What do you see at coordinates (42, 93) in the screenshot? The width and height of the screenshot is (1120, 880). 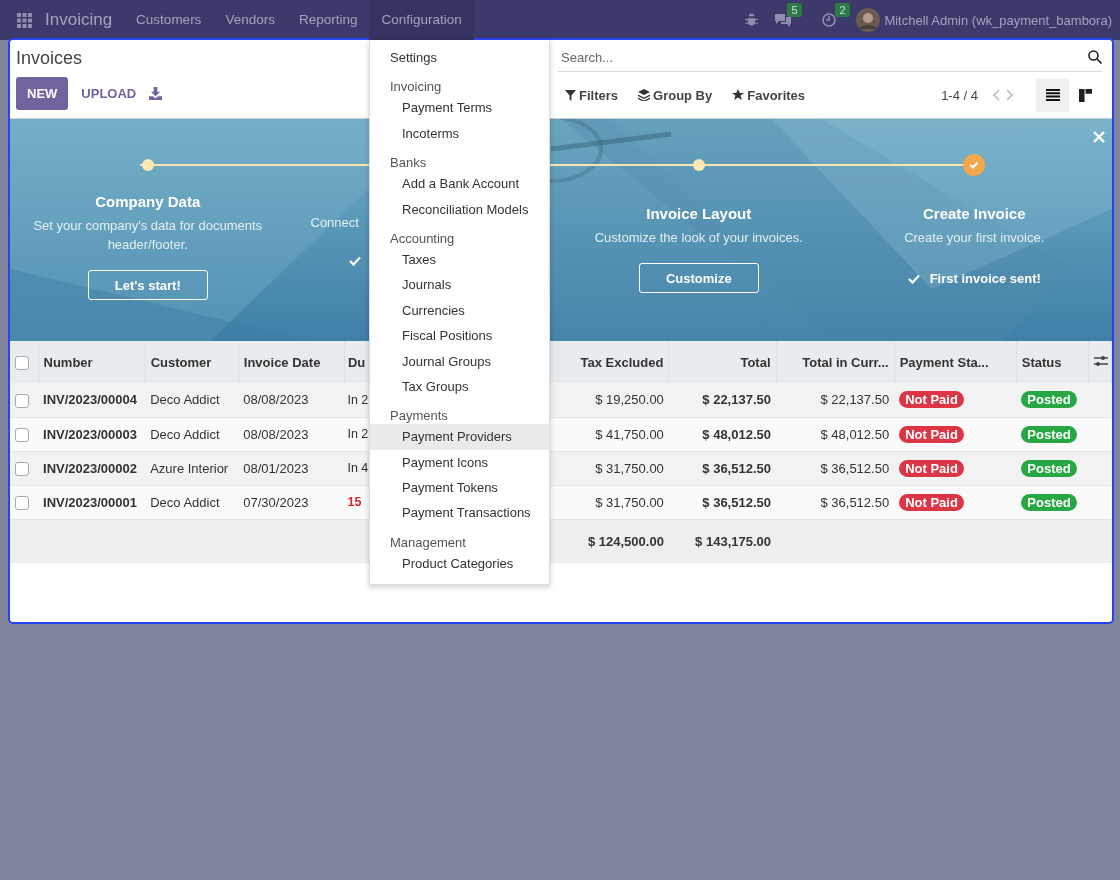 I see `new-button: NEW` at bounding box center [42, 93].